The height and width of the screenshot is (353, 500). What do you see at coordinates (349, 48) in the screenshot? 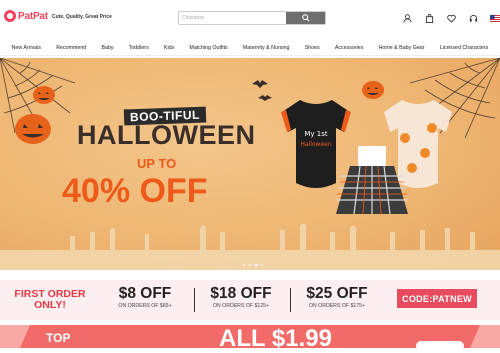
I see `nav-item-accessories: Accessories` at bounding box center [349, 48].